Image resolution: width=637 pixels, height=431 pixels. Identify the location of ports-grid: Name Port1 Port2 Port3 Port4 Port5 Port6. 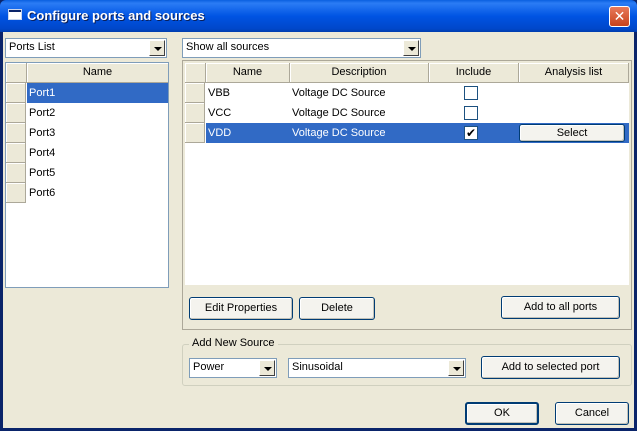
(87, 175).